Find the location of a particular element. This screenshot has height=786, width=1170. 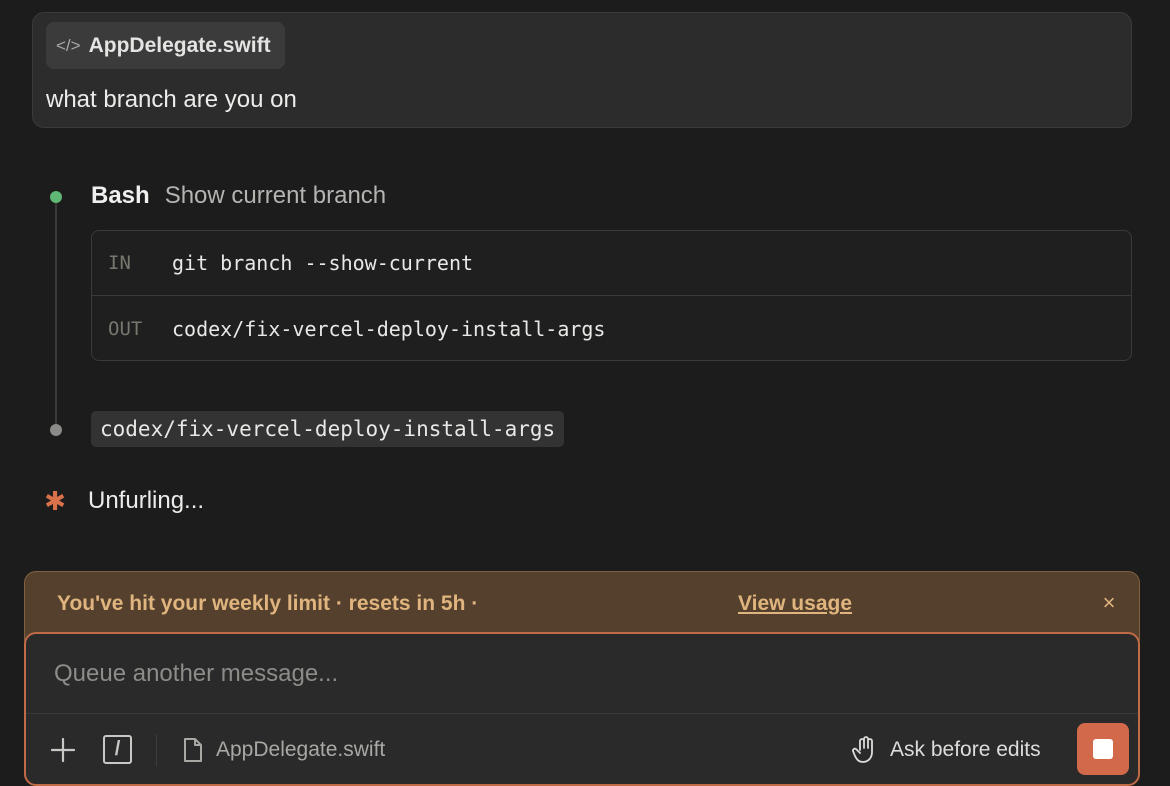

tool-status-dot is located at coordinates (56, 197).